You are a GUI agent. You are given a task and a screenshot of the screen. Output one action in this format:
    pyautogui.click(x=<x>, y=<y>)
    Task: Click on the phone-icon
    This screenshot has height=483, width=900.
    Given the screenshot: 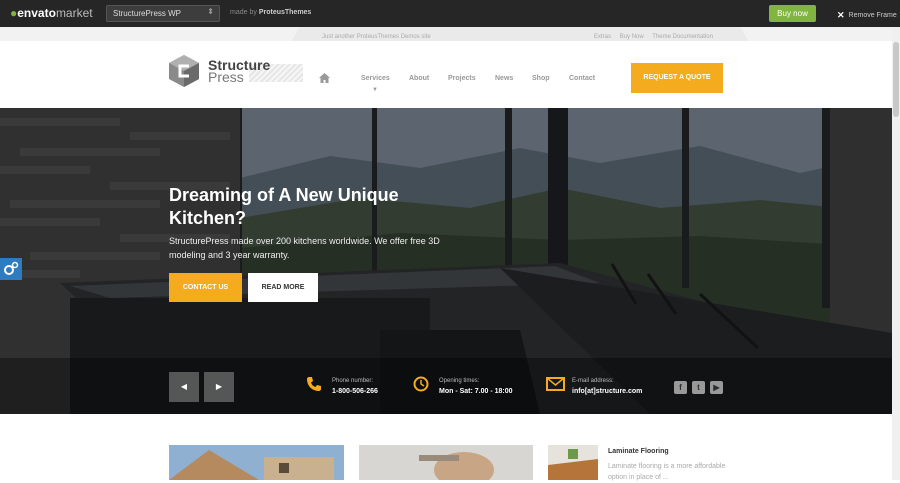 What is the action you would take?
    pyautogui.click(x=314, y=384)
    